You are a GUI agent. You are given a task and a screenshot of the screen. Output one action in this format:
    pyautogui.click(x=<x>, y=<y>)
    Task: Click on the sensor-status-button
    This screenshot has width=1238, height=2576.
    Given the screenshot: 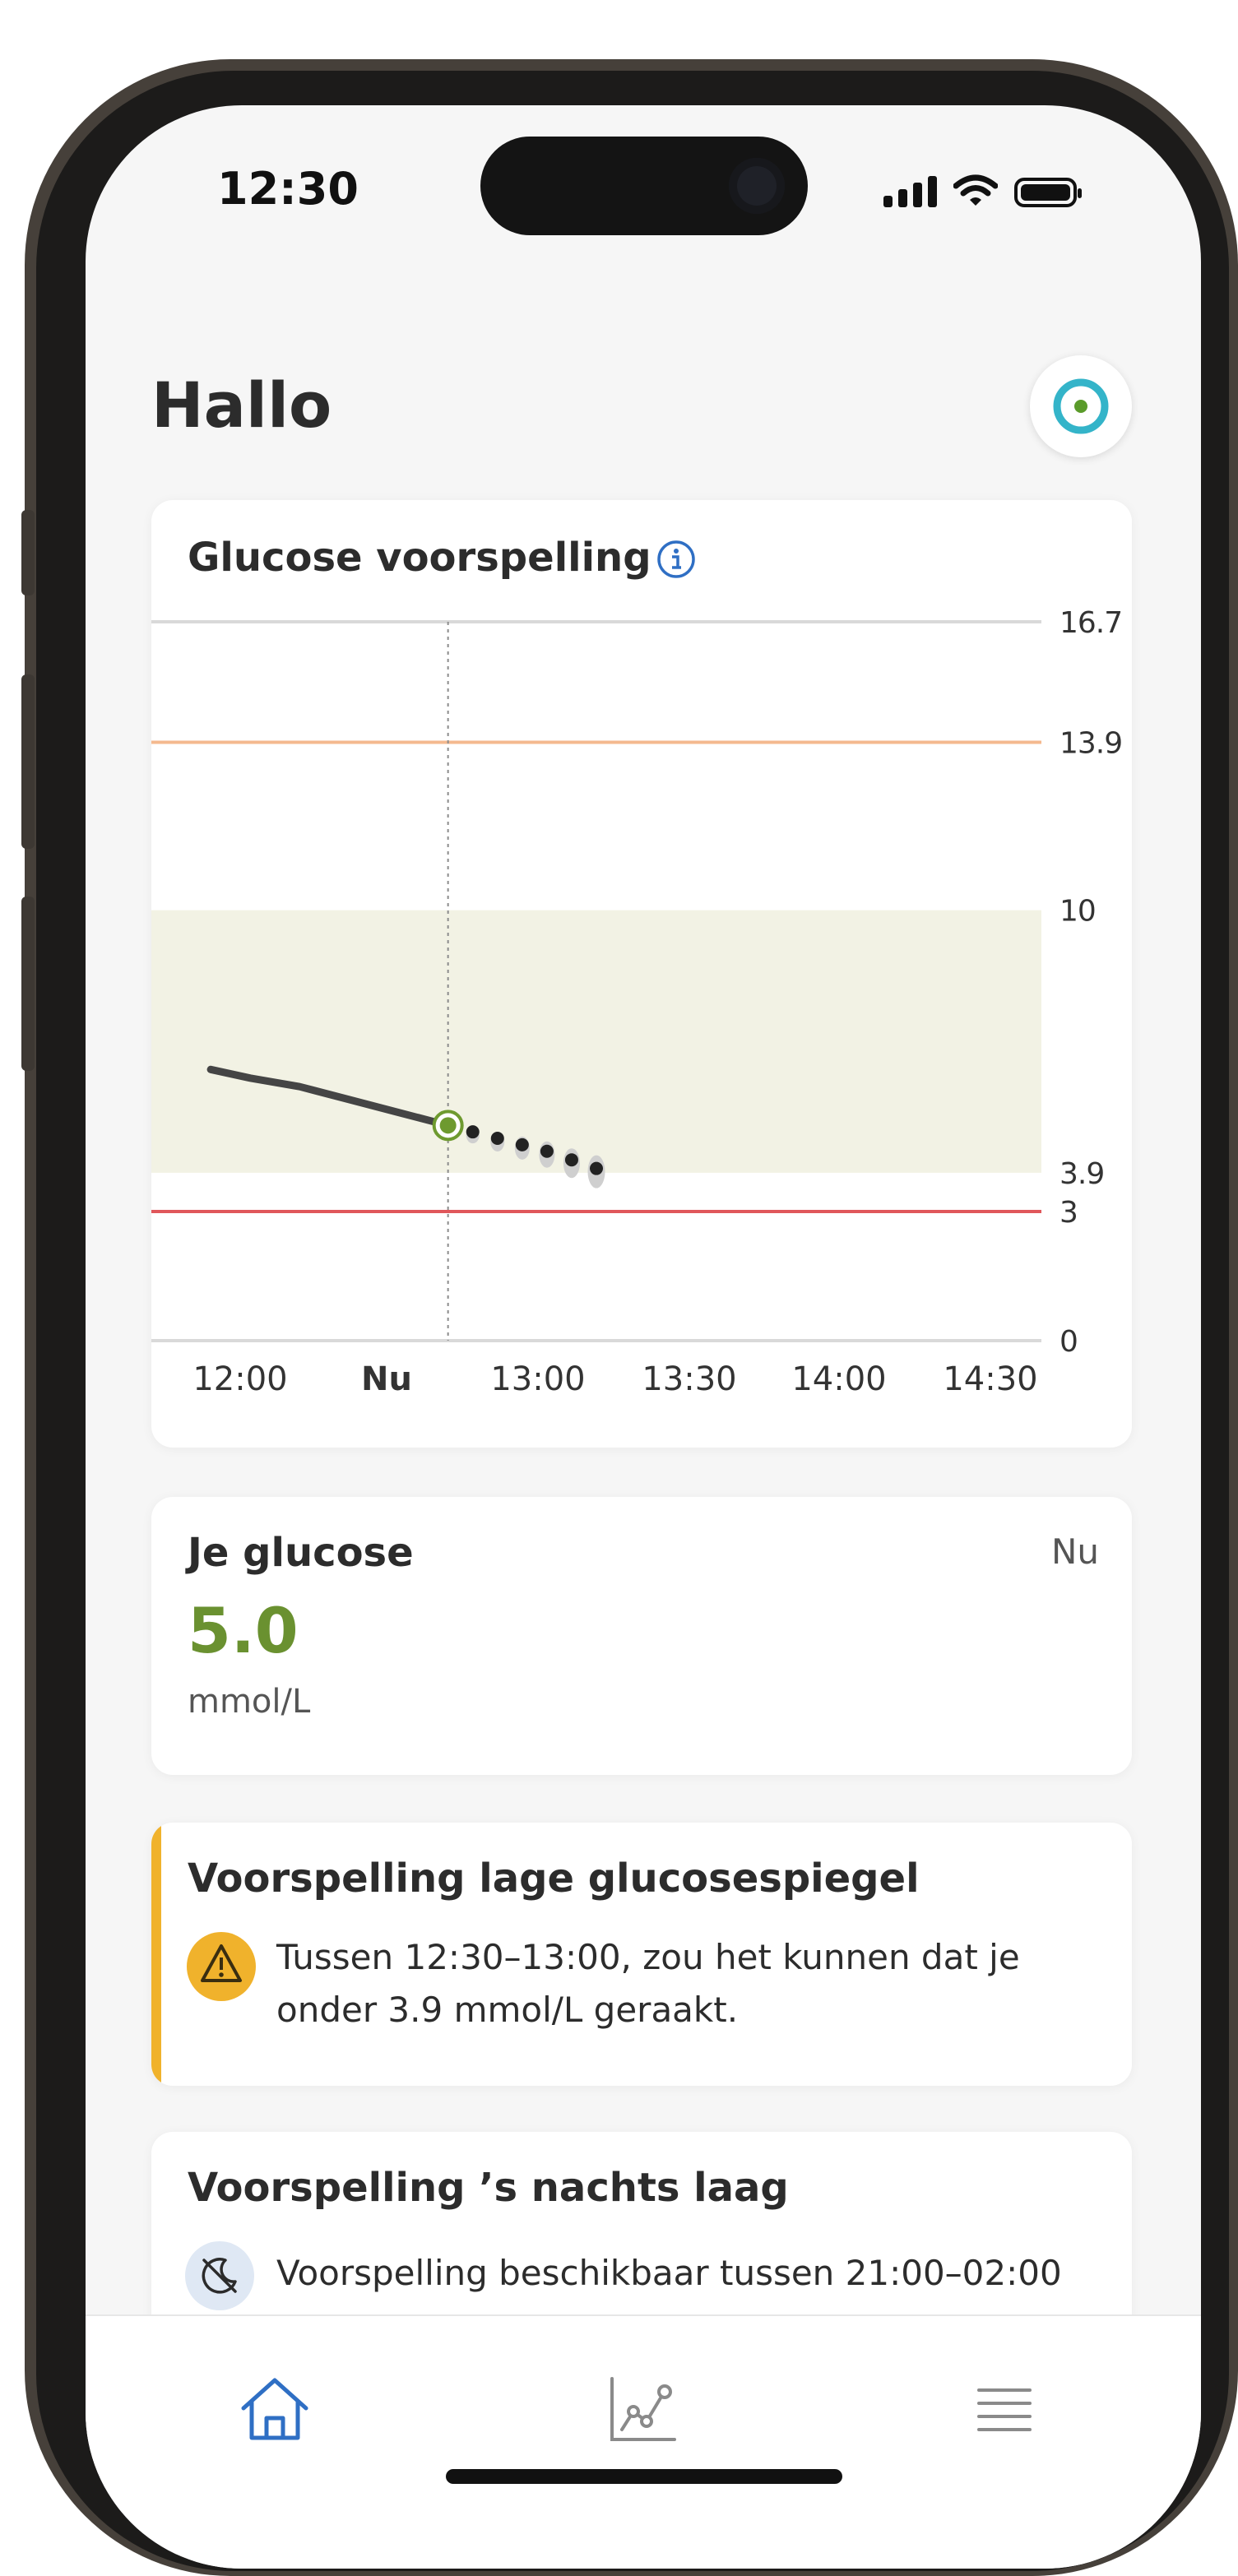 What is the action you would take?
    pyautogui.click(x=1081, y=406)
    